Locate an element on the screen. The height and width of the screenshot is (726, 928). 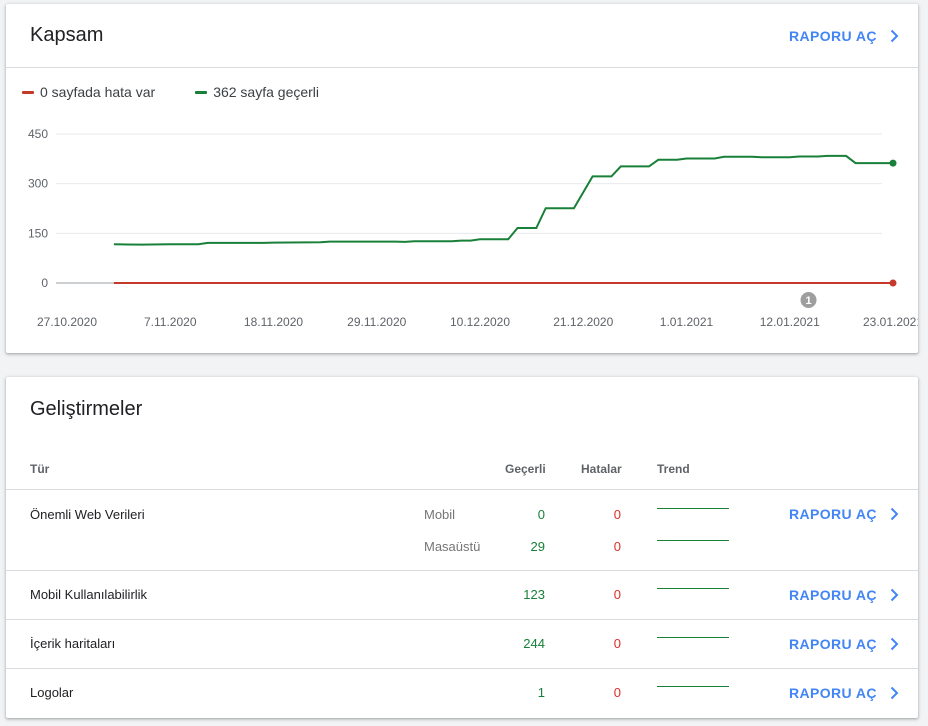
x-tick-label: 1.01.2021 is located at coordinates (687, 322).